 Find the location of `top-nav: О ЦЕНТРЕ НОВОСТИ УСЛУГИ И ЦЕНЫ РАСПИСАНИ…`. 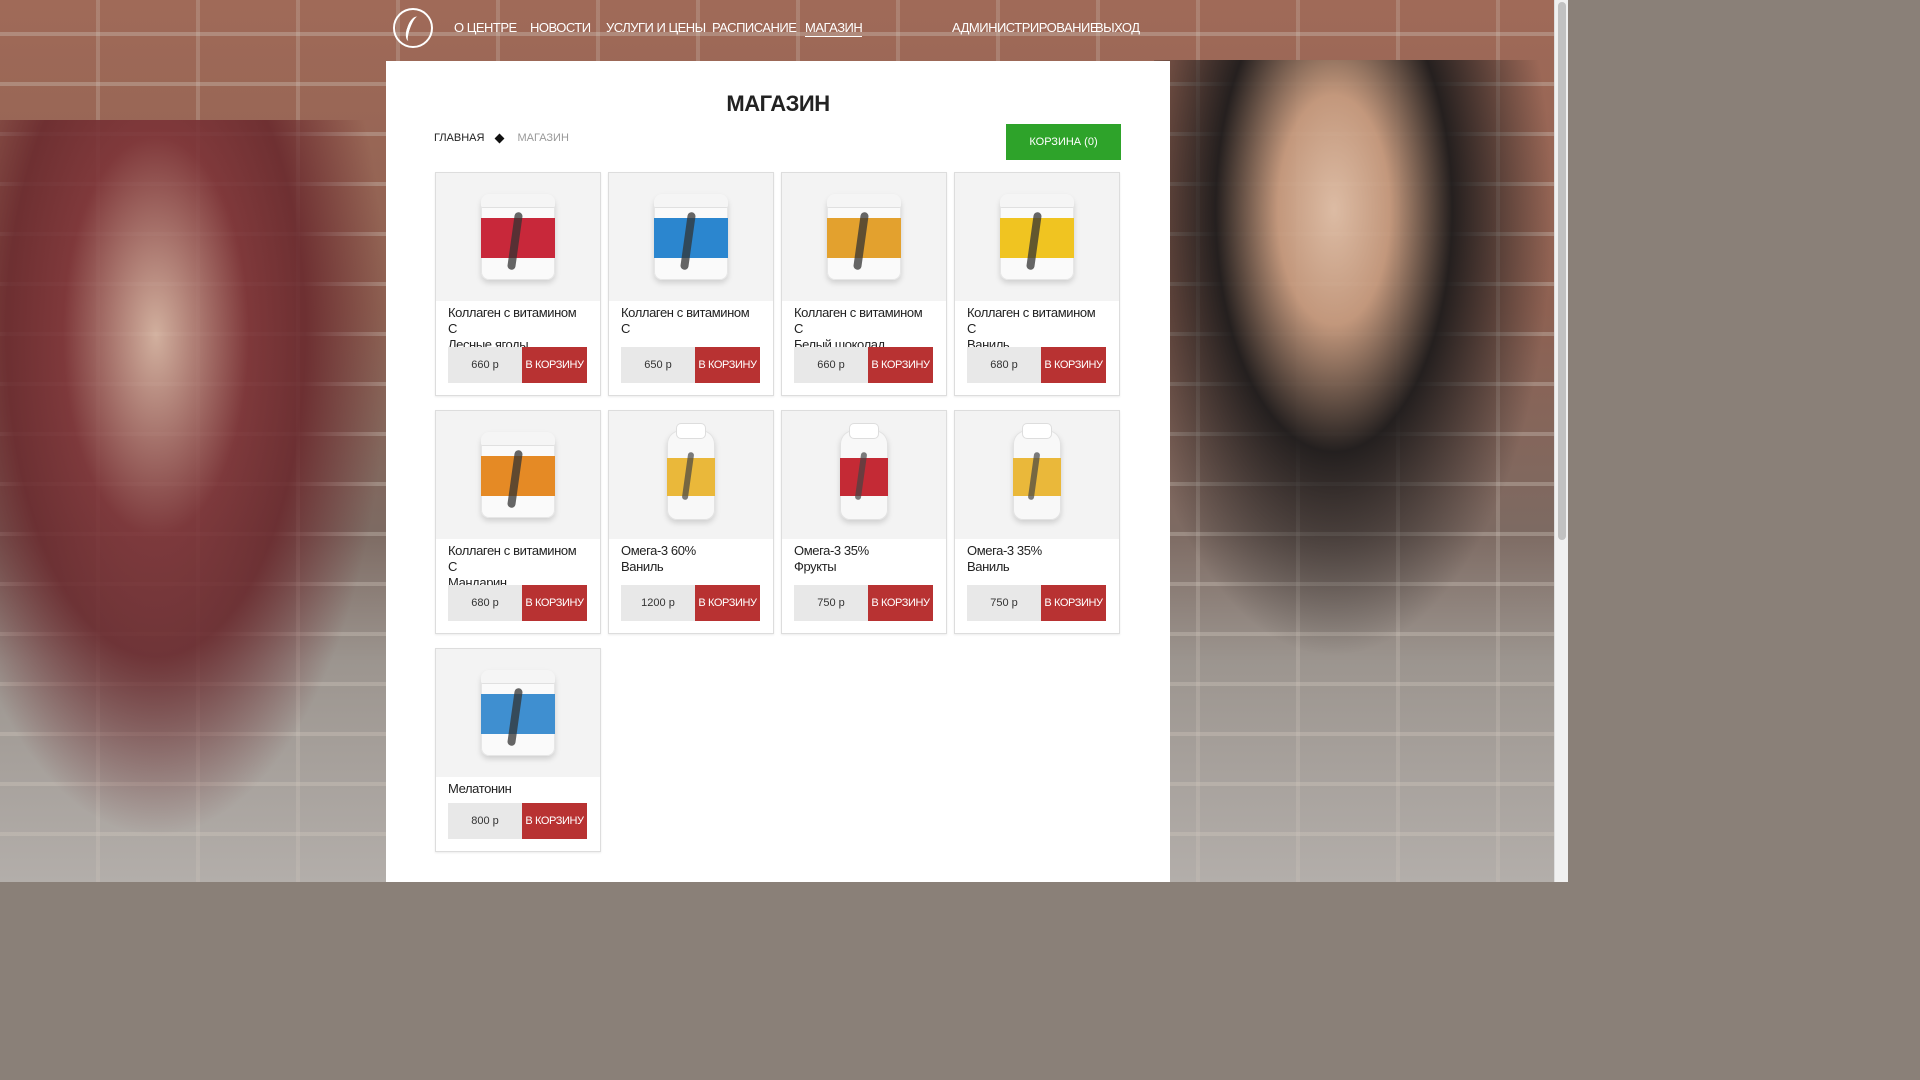

top-nav: О ЦЕНТРЕ НОВОСТИ УСЛУГИ И ЦЕНЫ РАСПИСАНИ… is located at coordinates (778, 30).